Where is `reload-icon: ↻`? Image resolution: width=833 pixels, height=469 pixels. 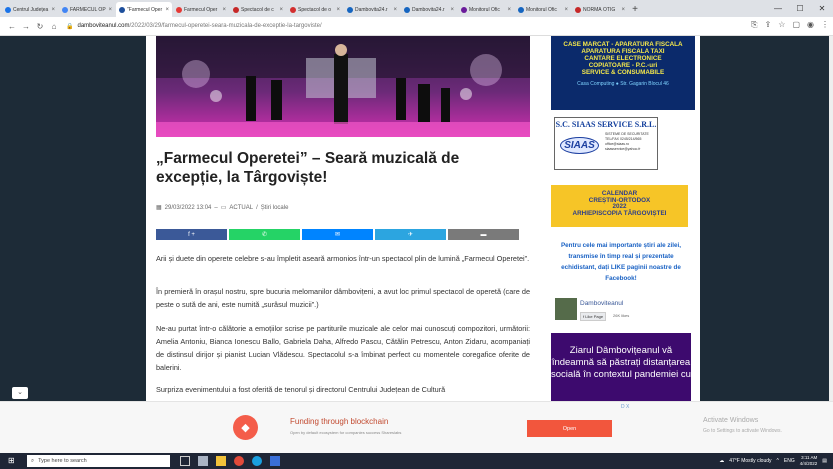
reload-icon: ↻ is located at coordinates (40, 26).